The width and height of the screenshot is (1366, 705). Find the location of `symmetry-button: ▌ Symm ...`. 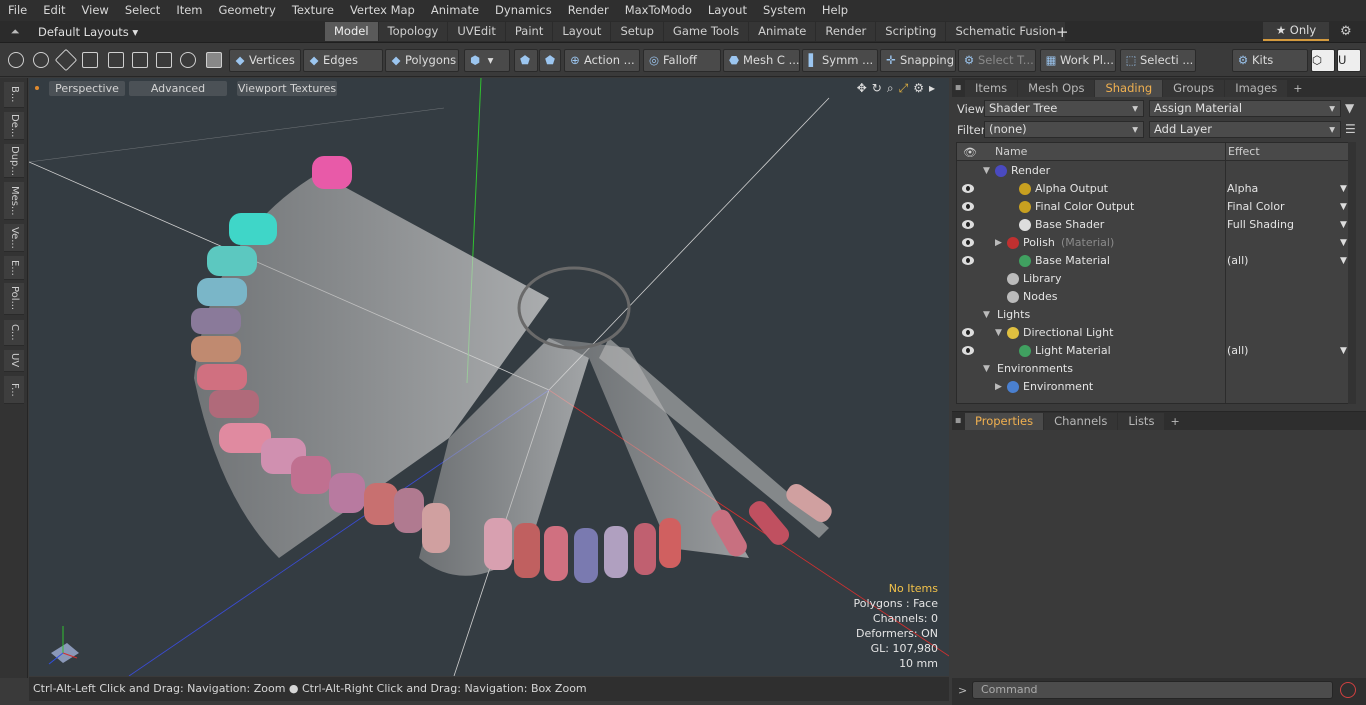

symmetry-button: ▌ Symm ... is located at coordinates (840, 60).